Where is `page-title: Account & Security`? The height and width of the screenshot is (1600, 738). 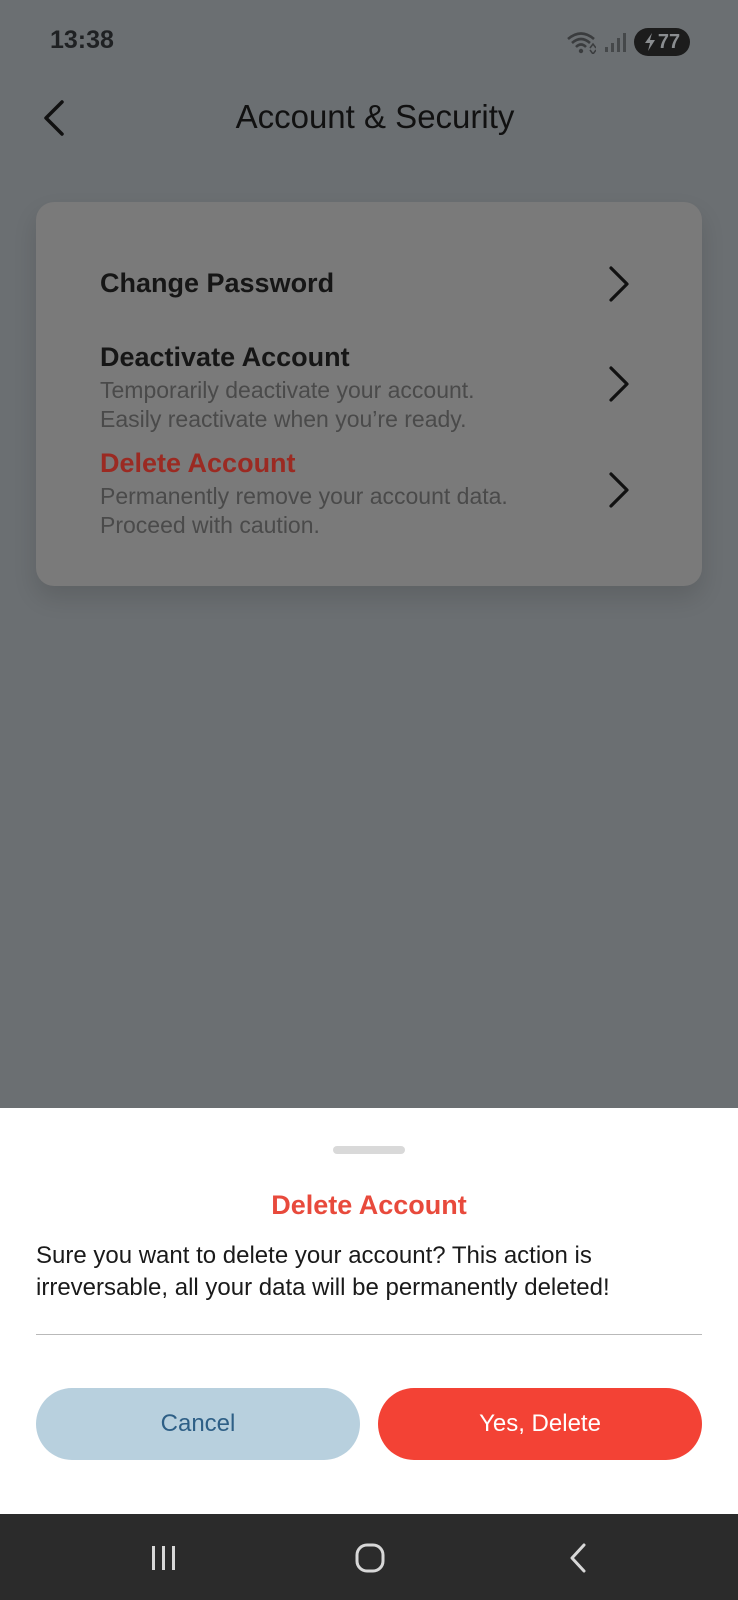 page-title: Account & Security is located at coordinates (375, 116).